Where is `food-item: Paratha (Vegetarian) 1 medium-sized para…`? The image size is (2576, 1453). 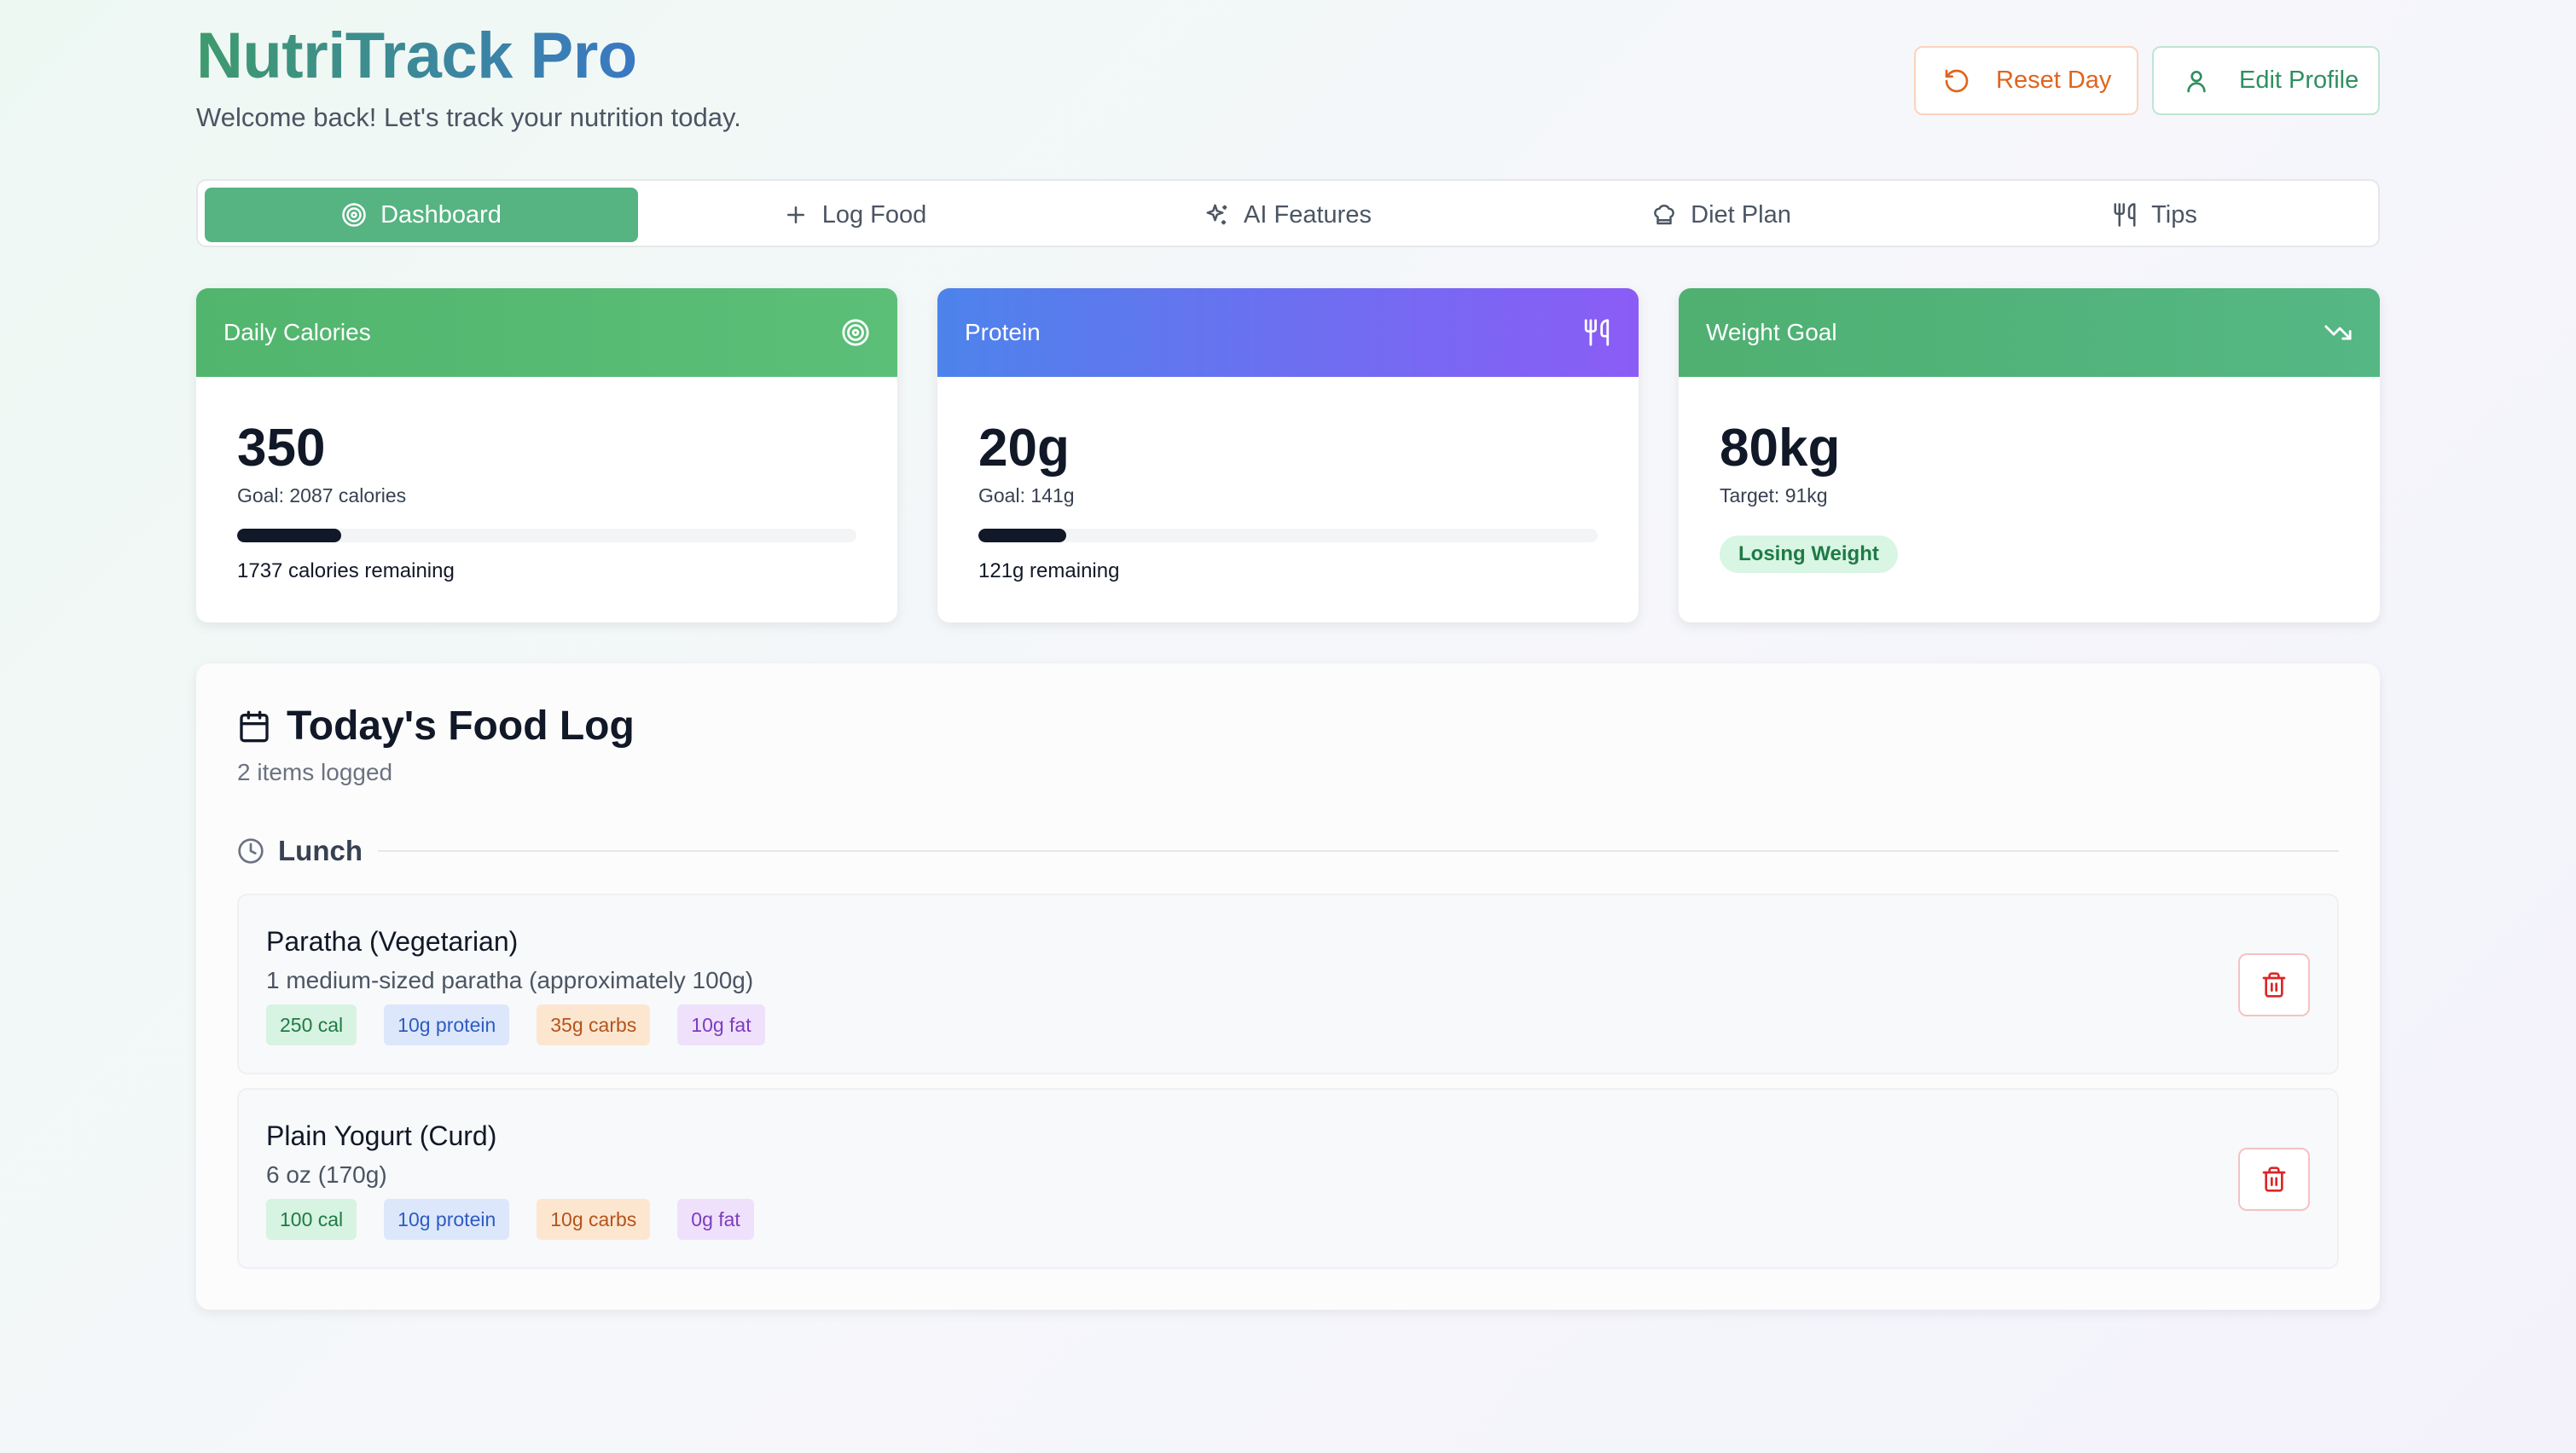
food-item: Paratha (Vegetarian) 1 medium-sized para… is located at coordinates (1288, 984).